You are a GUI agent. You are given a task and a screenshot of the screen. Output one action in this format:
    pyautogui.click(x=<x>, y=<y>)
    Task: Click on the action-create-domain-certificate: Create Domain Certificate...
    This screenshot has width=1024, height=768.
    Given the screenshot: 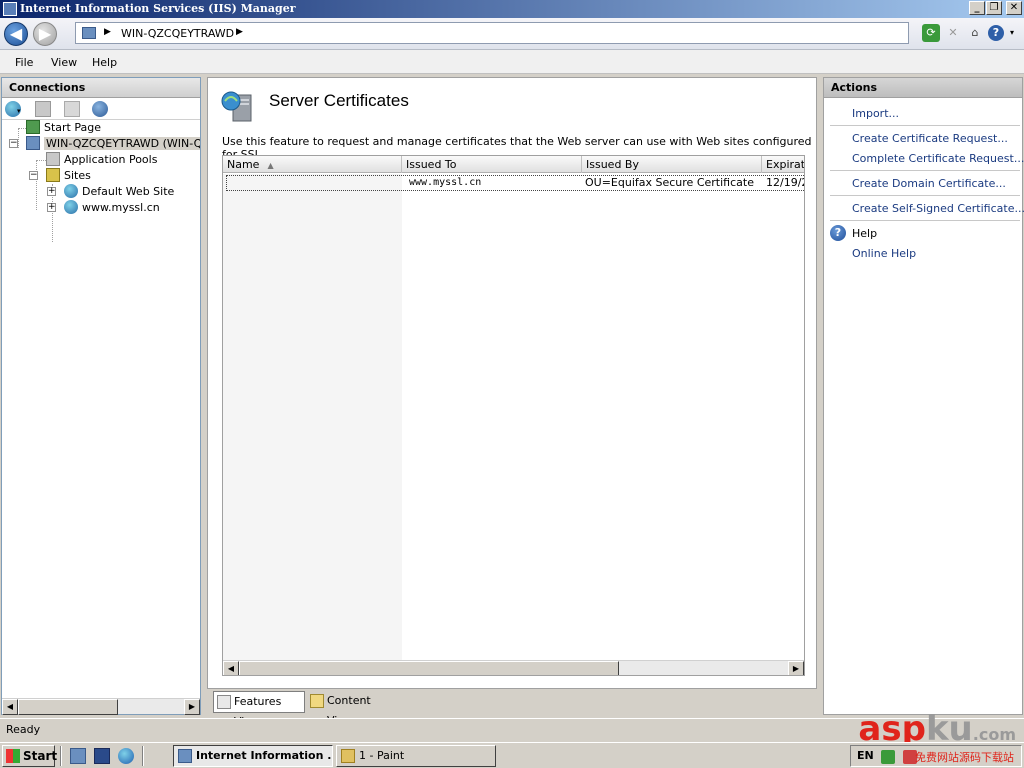 What is the action you would take?
    pyautogui.click(x=929, y=183)
    